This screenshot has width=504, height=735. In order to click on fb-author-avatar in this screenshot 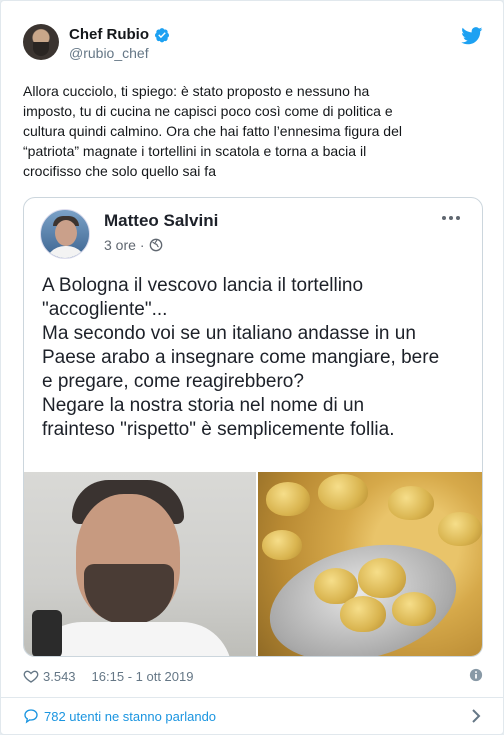, I will do `click(65, 234)`.